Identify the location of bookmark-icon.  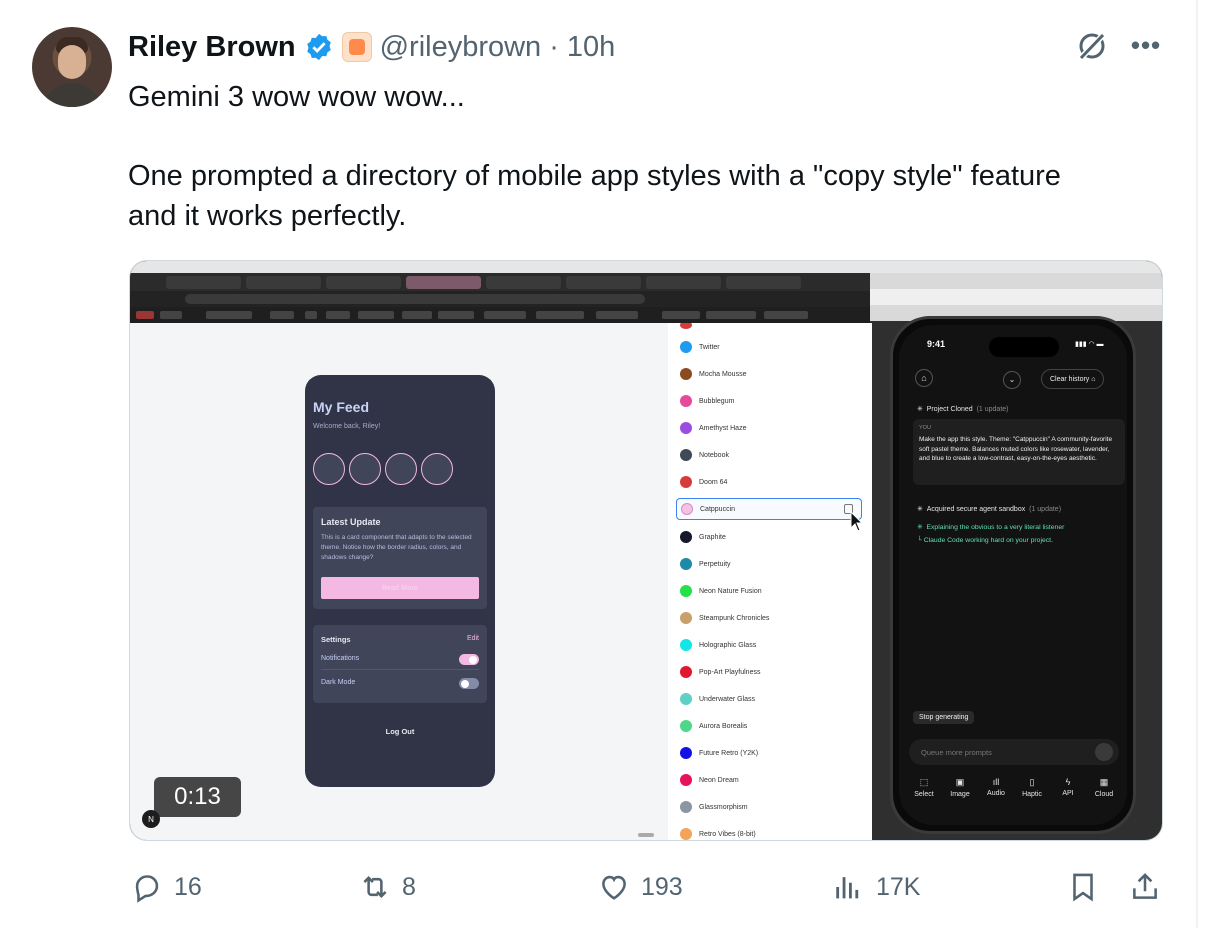
(1083, 887).